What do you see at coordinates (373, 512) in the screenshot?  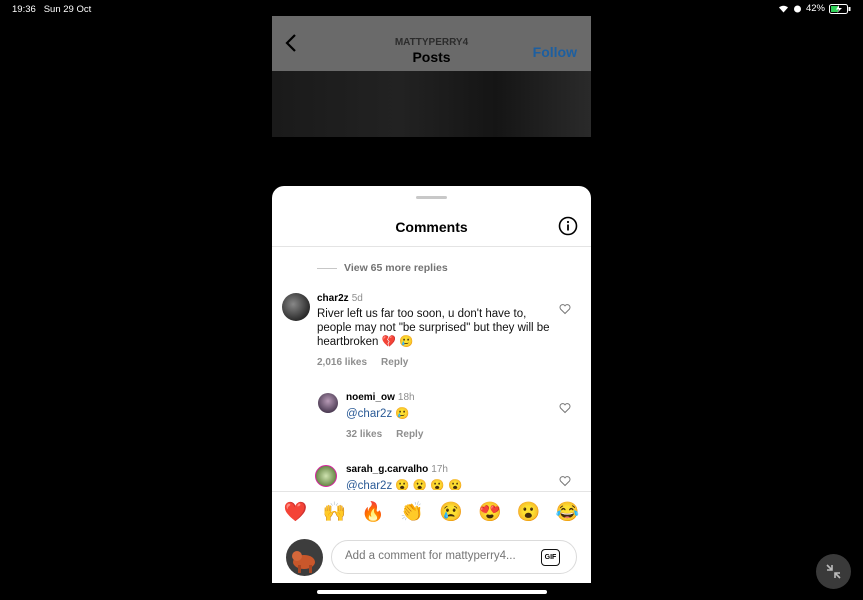 I see `emoji-fire: 🔥` at bounding box center [373, 512].